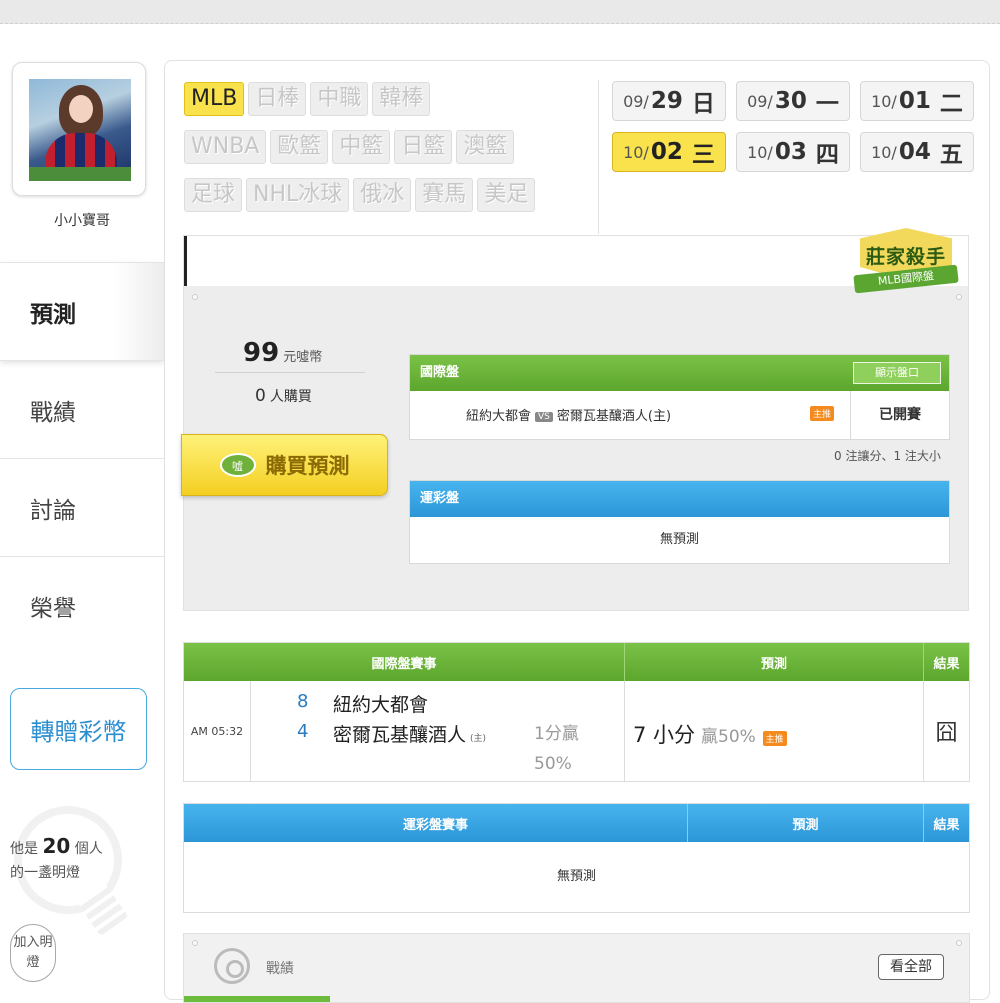 This screenshot has height=1003, width=1000. I want to click on home-team-cell: 密爾瓦基釀酒人 (主), so click(409, 733).